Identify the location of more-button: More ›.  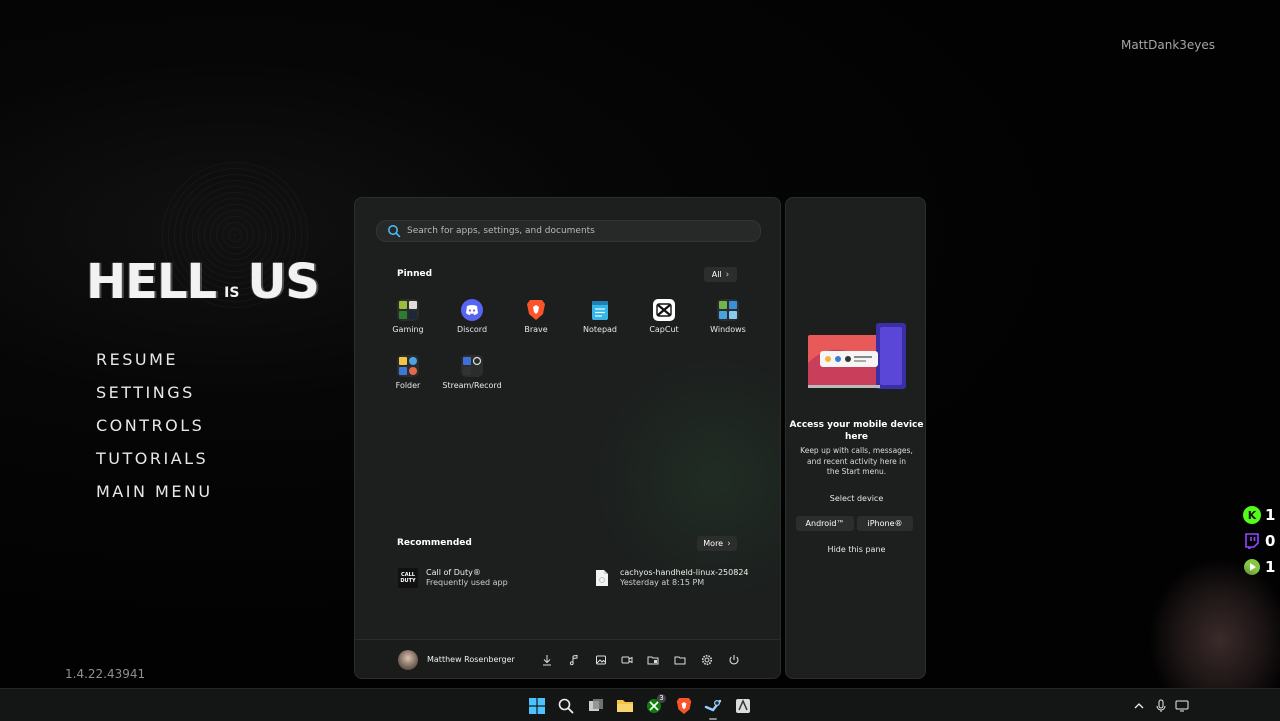
(717, 543).